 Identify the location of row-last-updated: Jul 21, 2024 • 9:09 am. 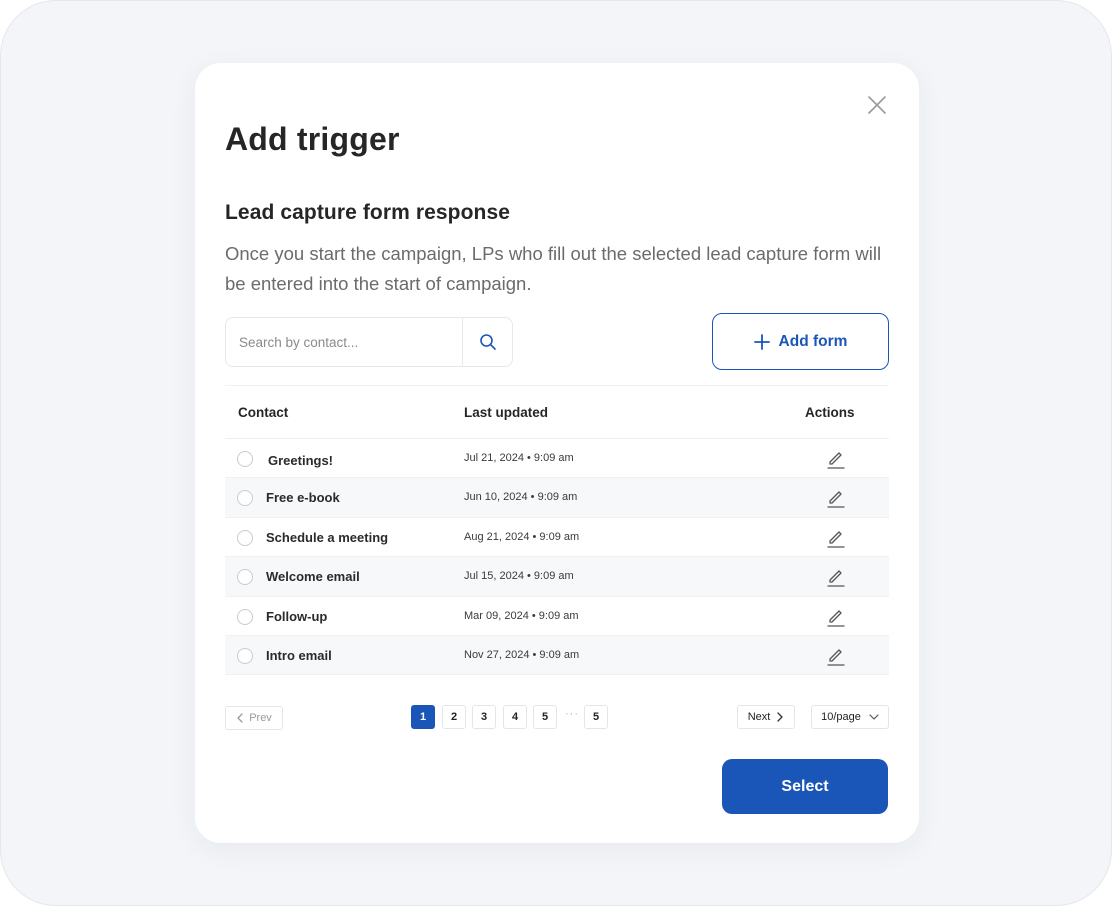
(519, 458).